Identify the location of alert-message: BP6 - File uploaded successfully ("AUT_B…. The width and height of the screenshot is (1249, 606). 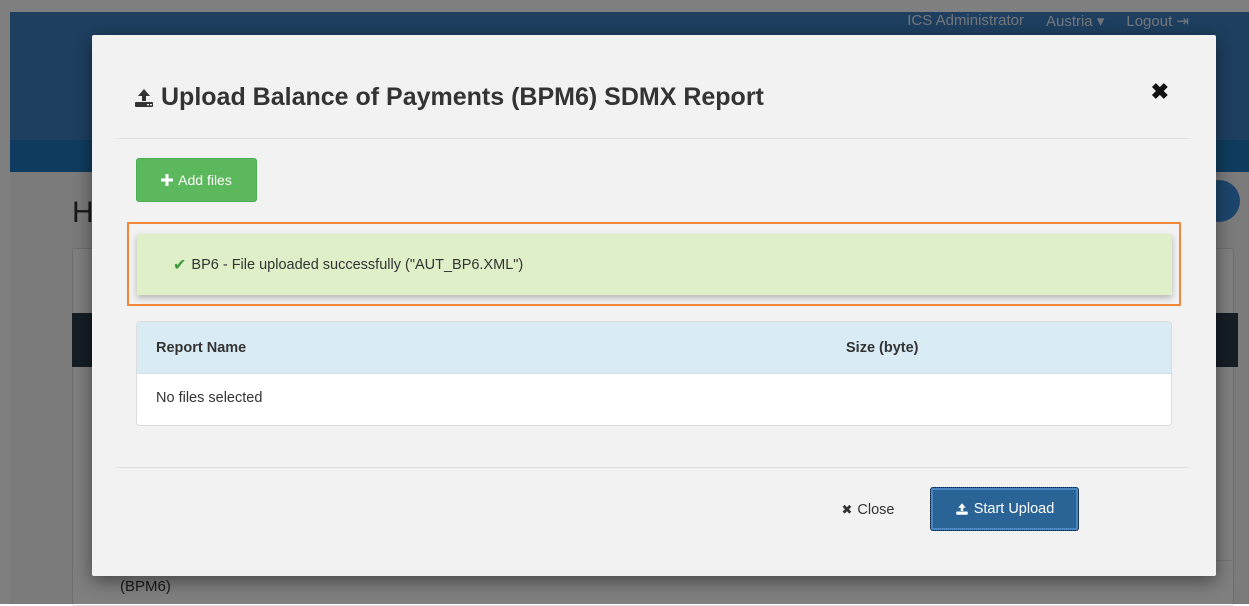
(357, 264).